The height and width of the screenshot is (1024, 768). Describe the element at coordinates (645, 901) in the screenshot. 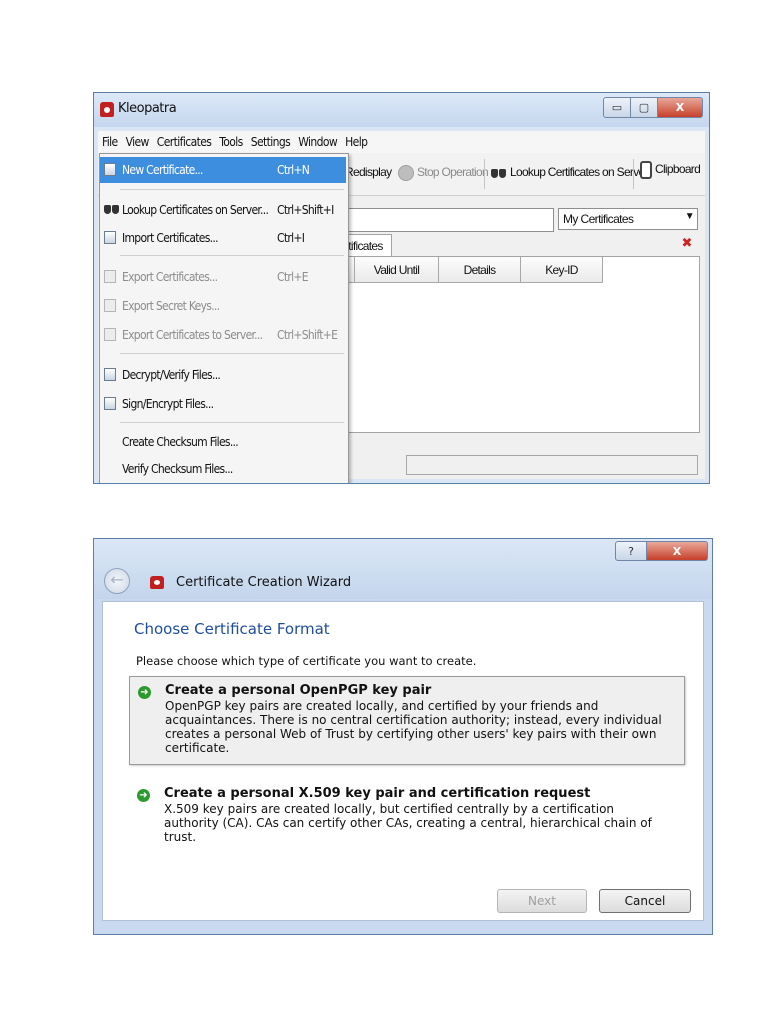

I see `cancel-button: Cancel` at that location.